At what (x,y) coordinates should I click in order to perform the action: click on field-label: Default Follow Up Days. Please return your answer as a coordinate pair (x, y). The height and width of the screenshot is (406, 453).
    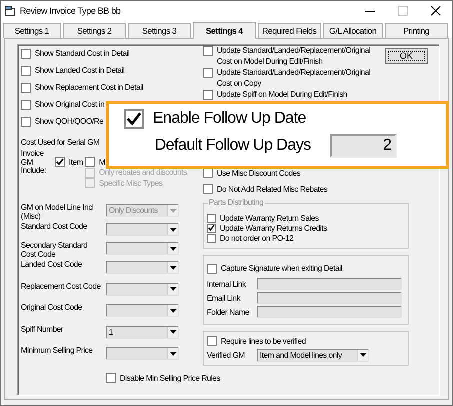
    Looking at the image, I should click on (232, 146).